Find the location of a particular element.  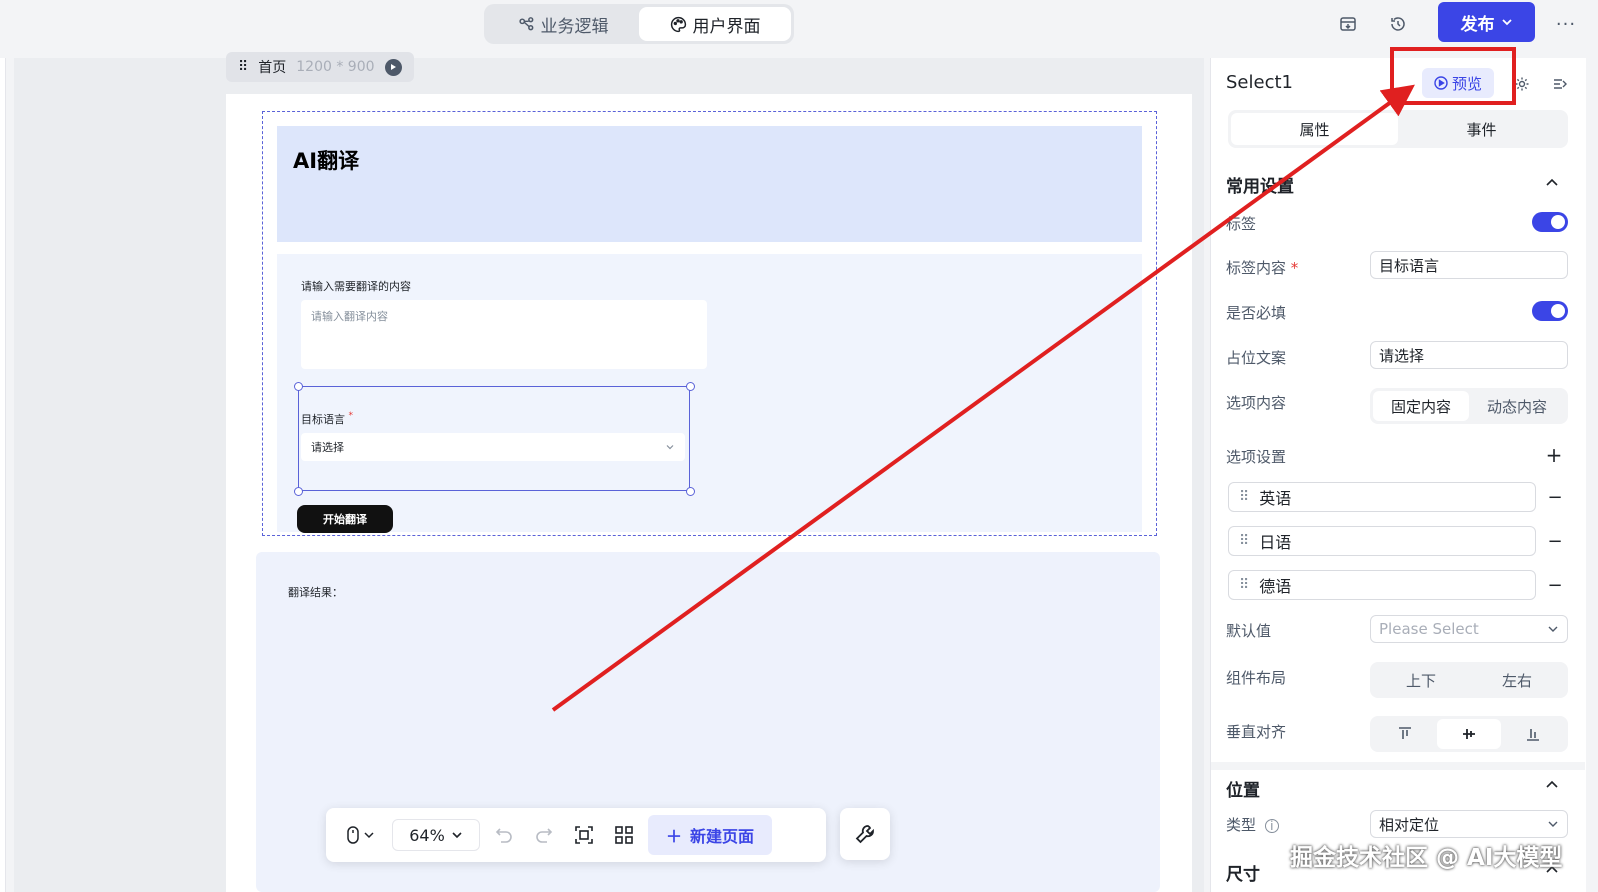

redo-icon is located at coordinates (544, 835).